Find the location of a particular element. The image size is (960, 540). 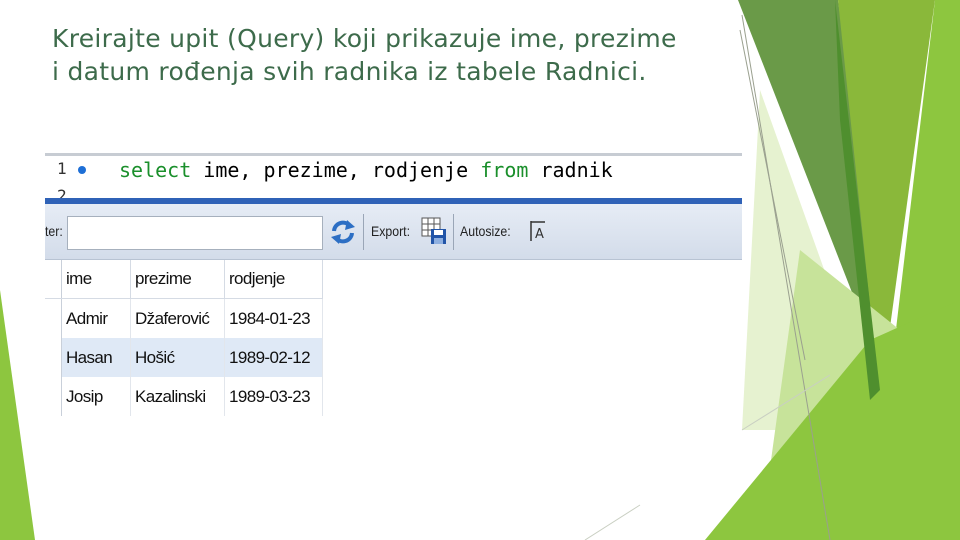

sql-keyword-select: select is located at coordinates (155, 170).